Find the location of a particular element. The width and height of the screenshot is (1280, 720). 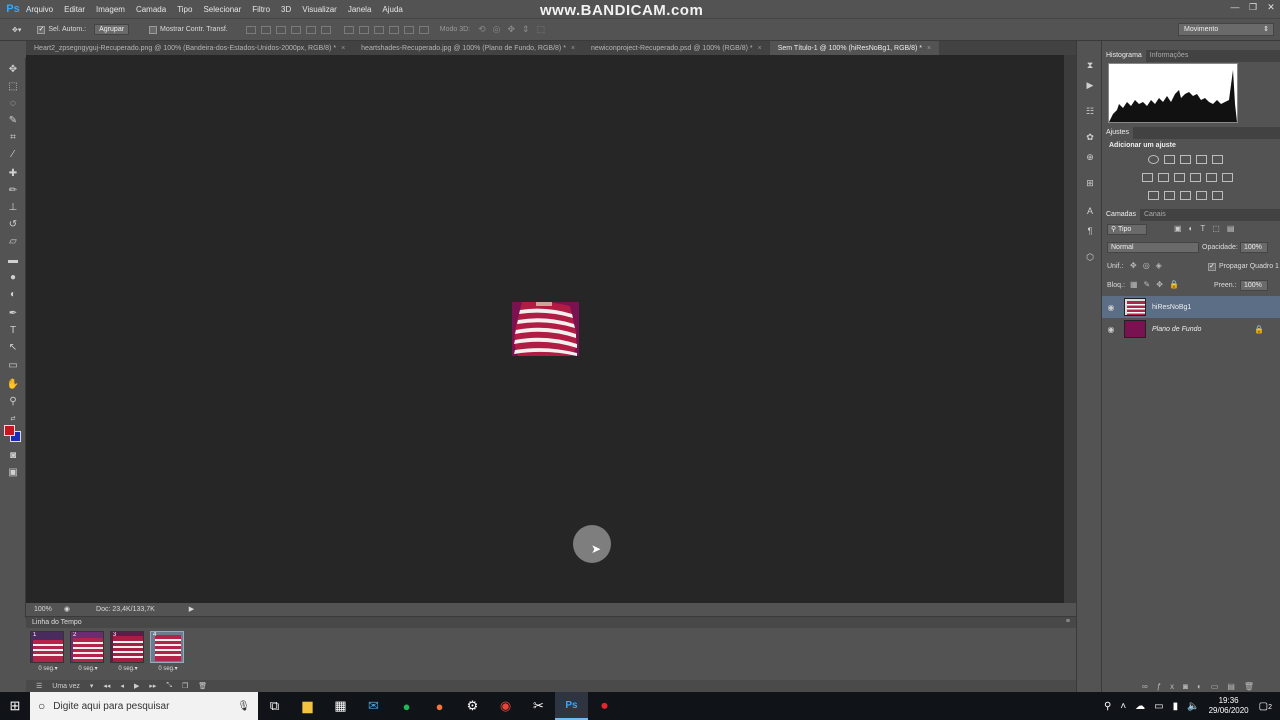

selective-color-icon is located at coordinates (1217, 195).